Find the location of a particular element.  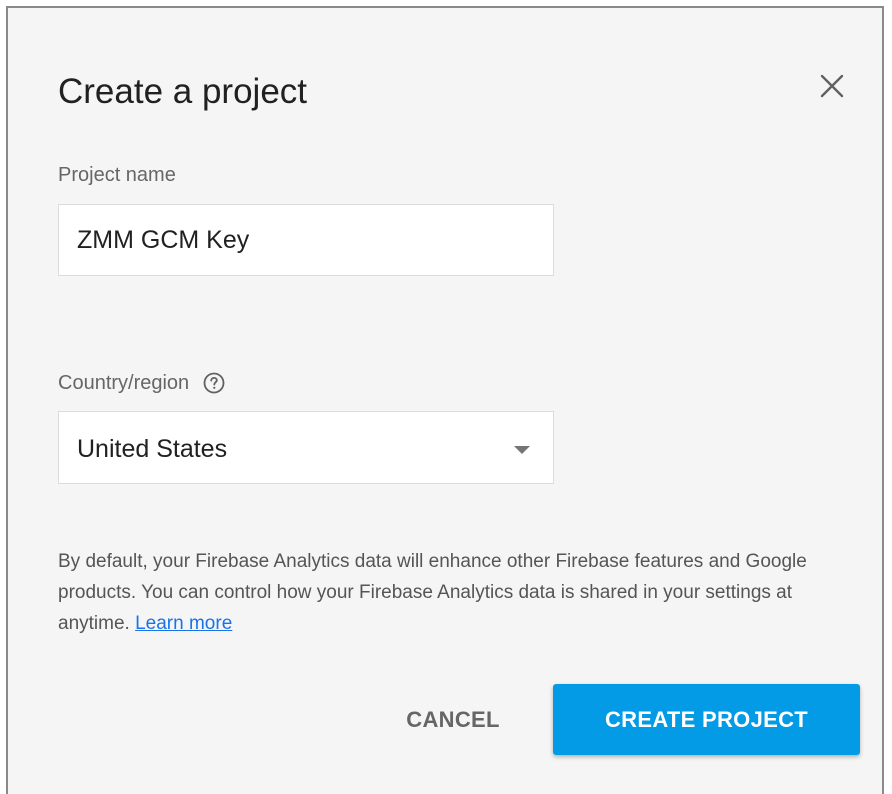

dialog-title: Create a project is located at coordinates (183, 91).